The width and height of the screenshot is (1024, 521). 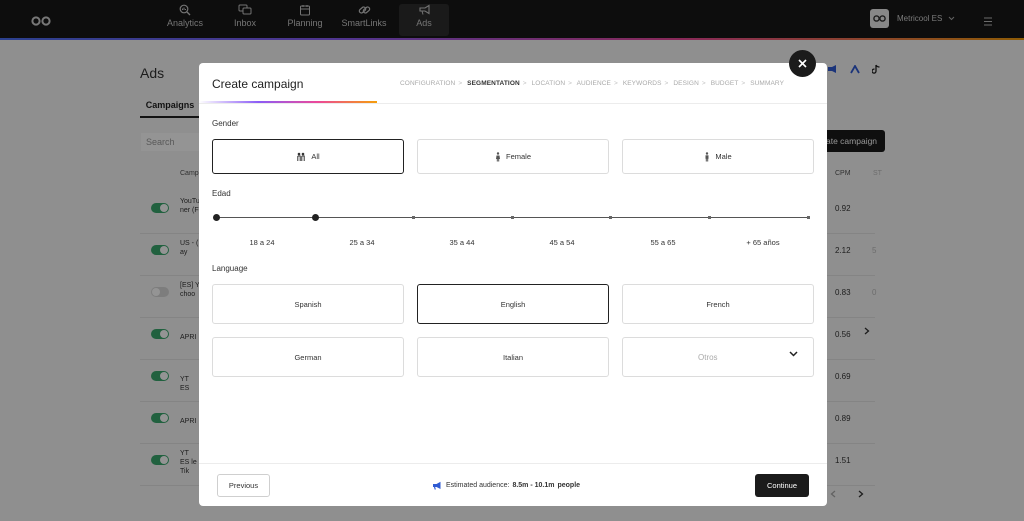 I want to click on age-range-label: 45 a 54, so click(x=562, y=242).